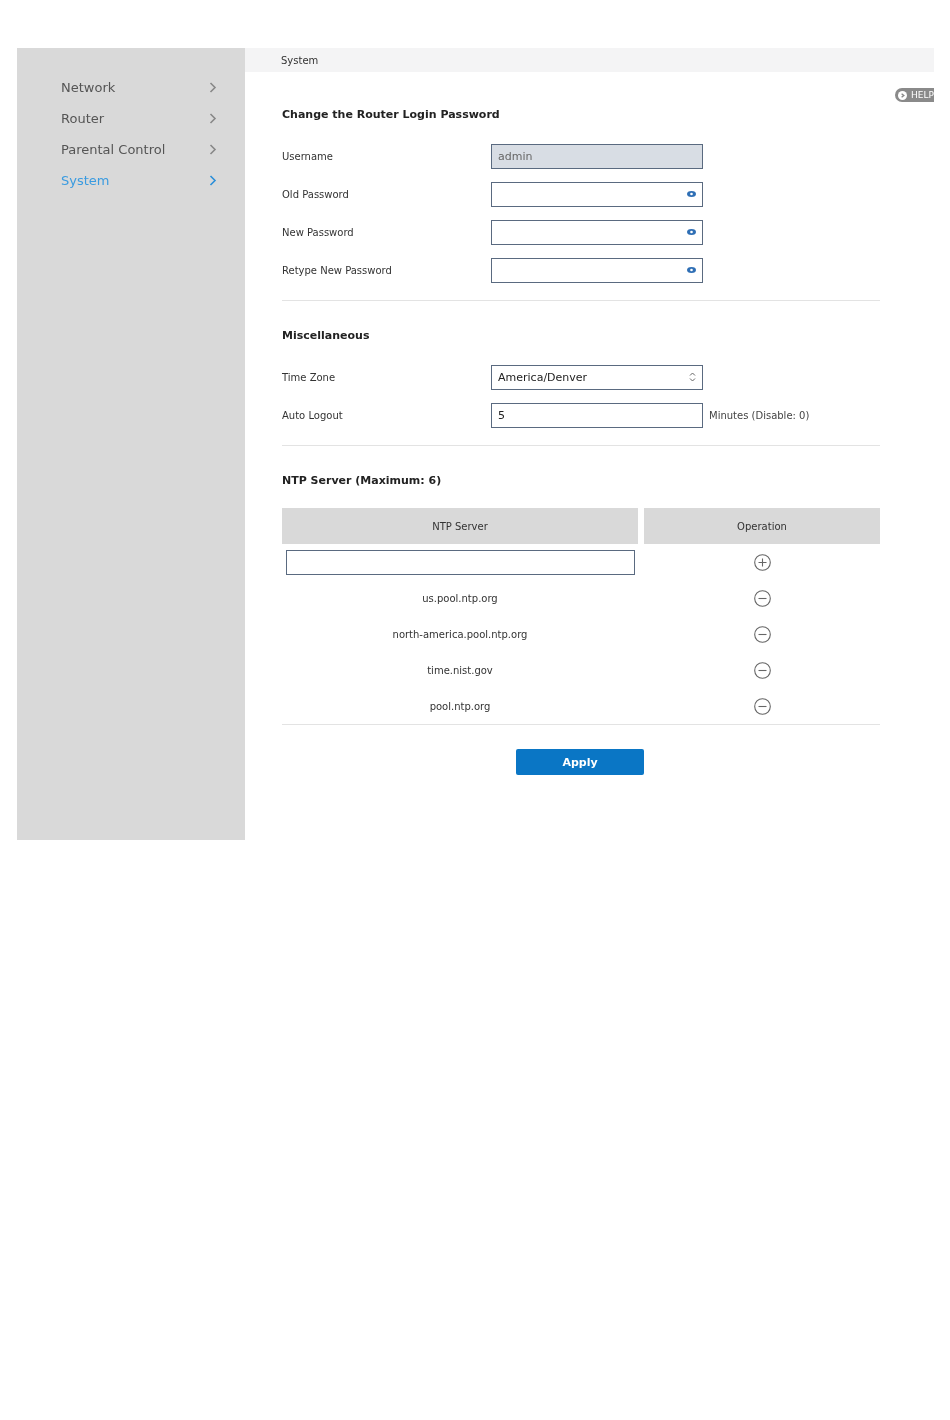  Describe the element at coordinates (391, 114) in the screenshot. I see `section-title: Change the Router Login Password` at that location.